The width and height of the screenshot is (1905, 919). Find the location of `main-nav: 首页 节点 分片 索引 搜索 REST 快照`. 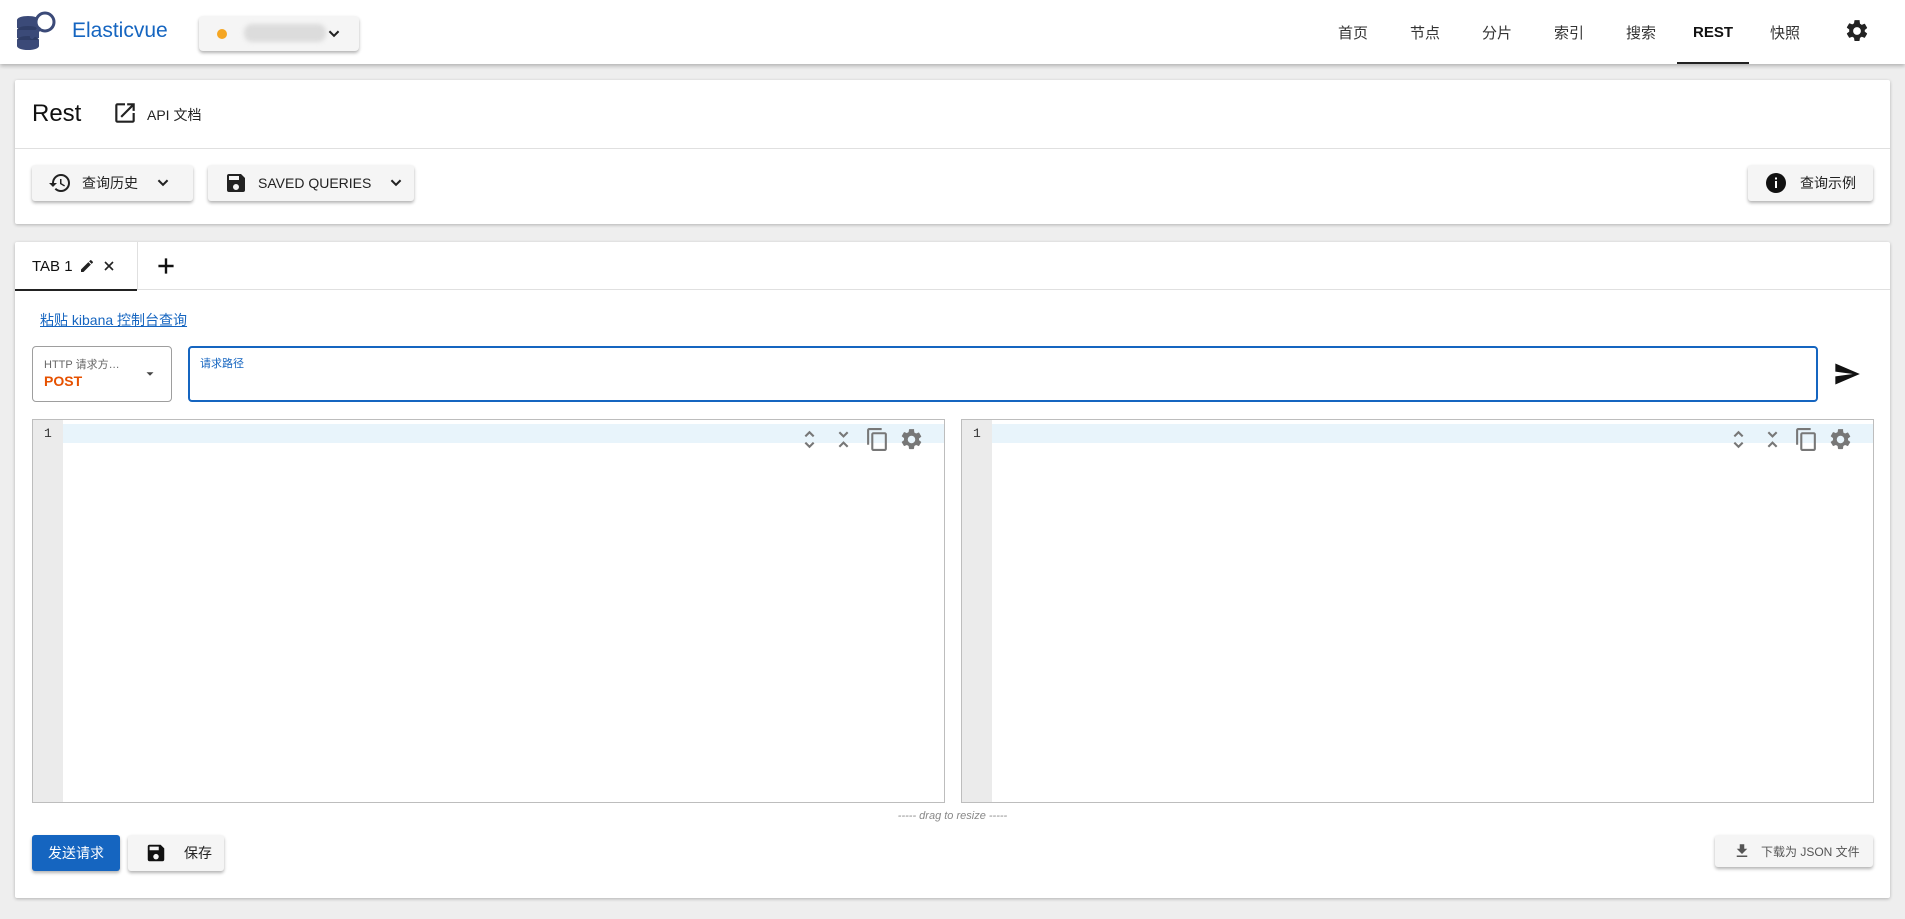

main-nav: 首页 节点 分片 索引 搜索 REST 快照 is located at coordinates (1569, 32).